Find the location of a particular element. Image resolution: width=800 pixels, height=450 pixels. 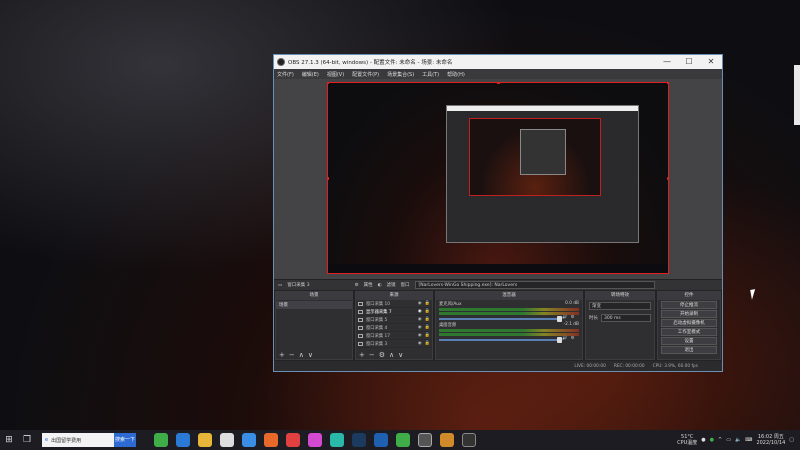

source-item: 显示器采集 7 ◉ 🔒 is located at coordinates (394, 312).